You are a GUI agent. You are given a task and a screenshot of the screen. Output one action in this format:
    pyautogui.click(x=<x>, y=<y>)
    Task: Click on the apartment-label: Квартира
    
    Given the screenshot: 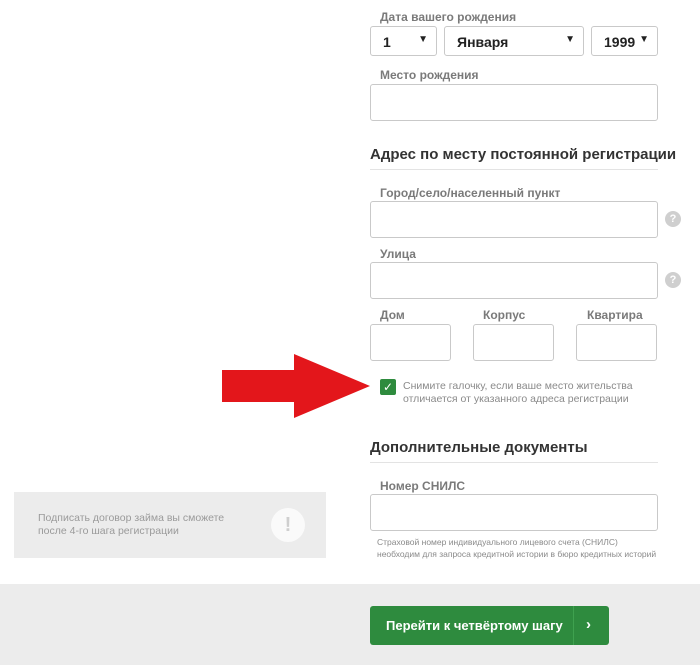 What is the action you would take?
    pyautogui.click(x=615, y=315)
    